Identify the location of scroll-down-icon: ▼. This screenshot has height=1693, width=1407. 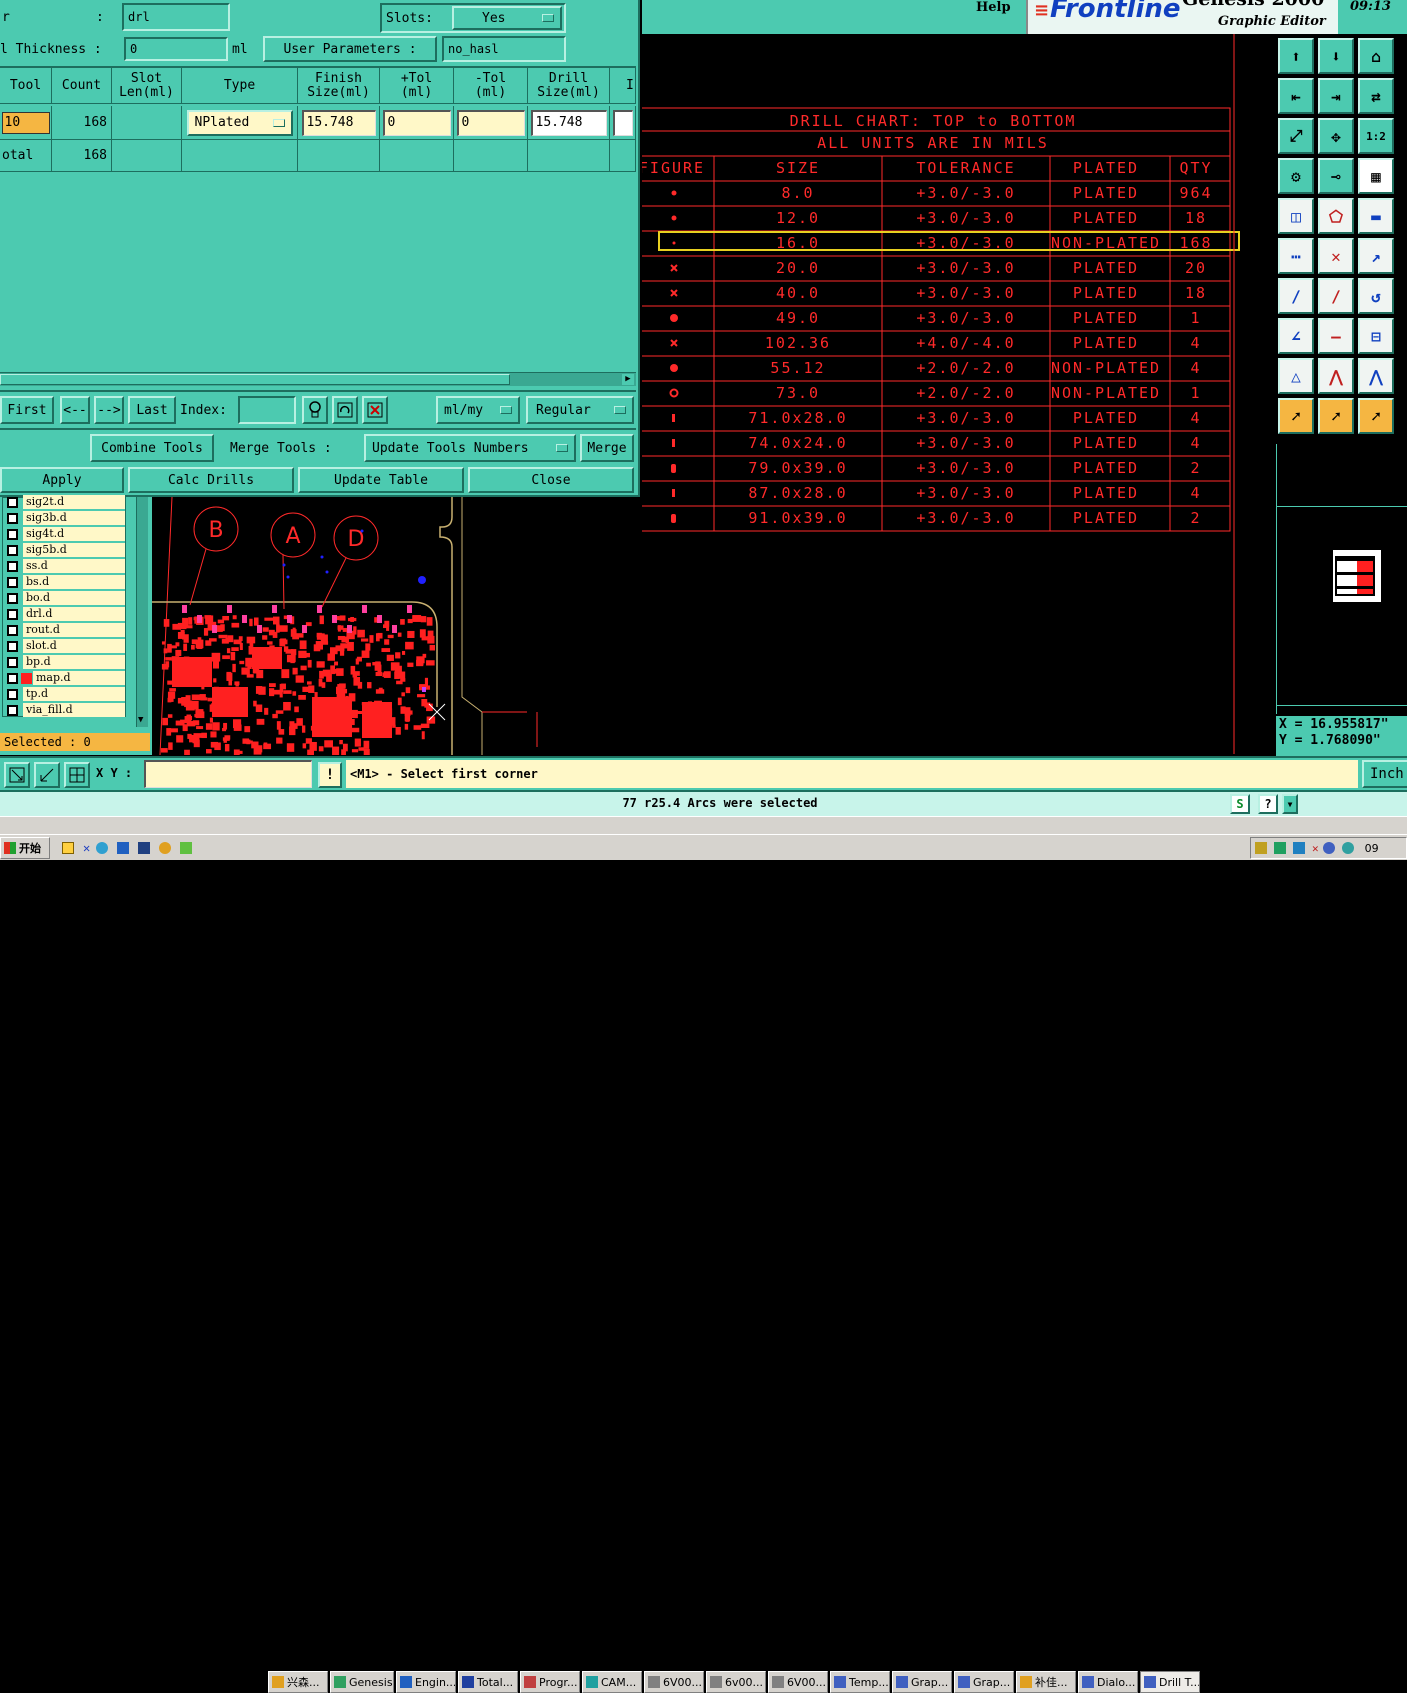
(140, 720).